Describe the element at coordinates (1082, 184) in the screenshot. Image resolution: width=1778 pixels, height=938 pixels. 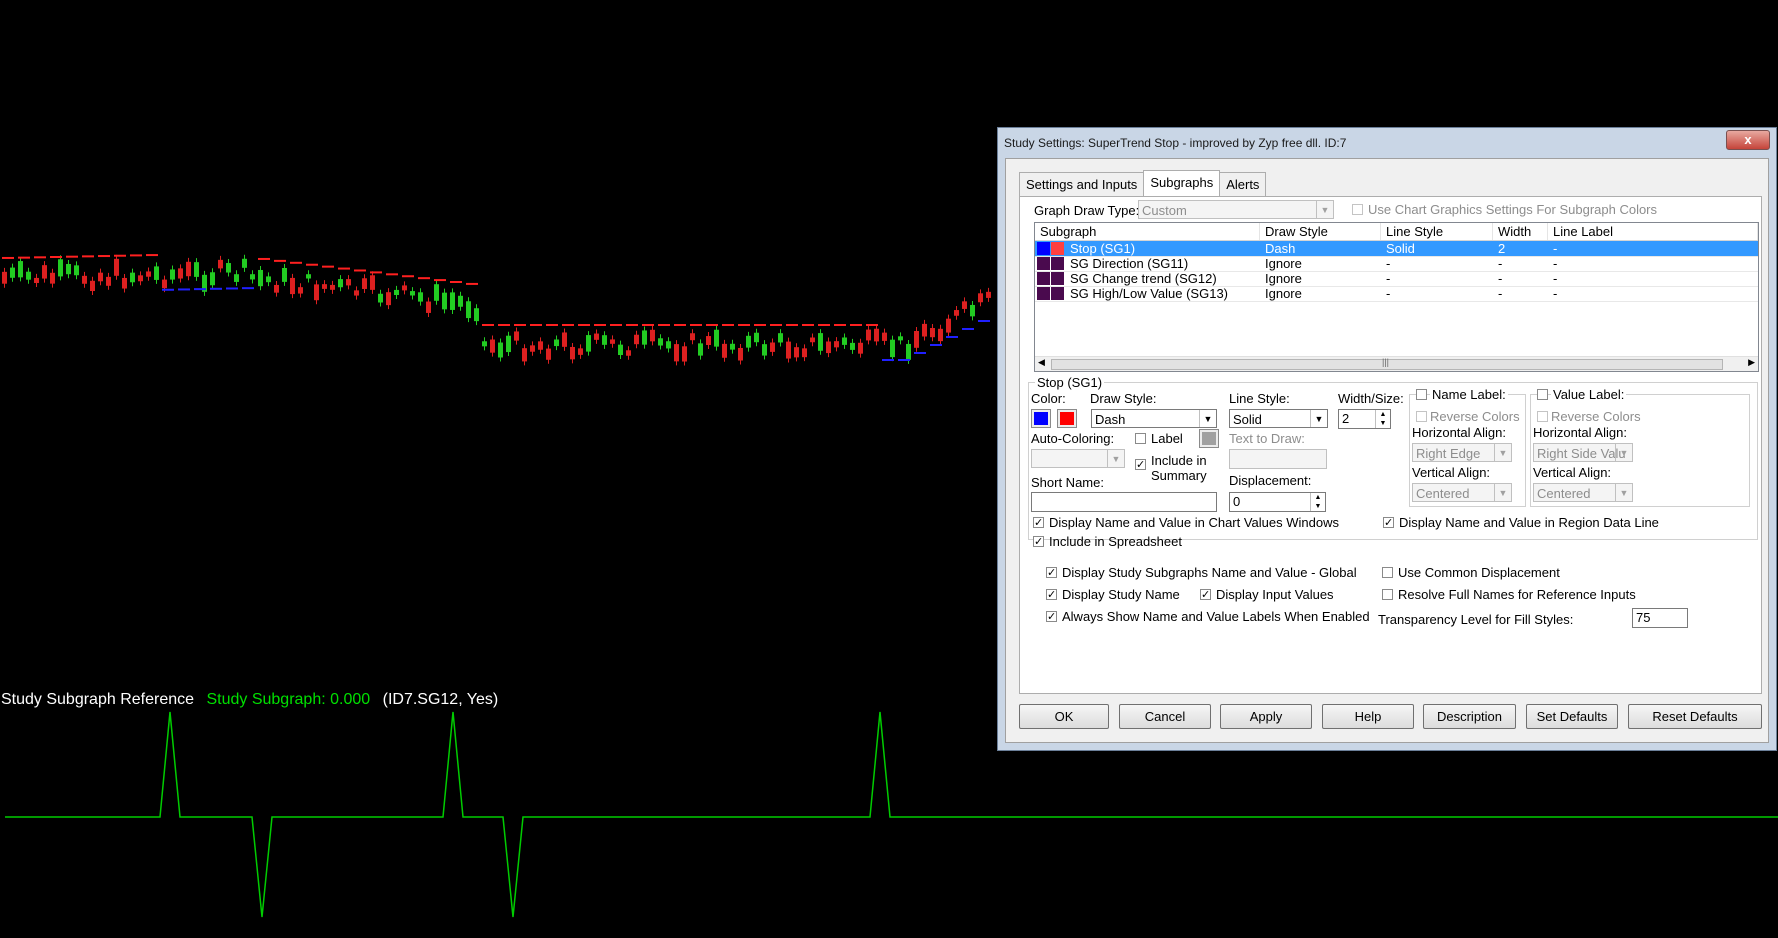
I see `tab-settings-and-inputs: Settings and Inputs` at that location.